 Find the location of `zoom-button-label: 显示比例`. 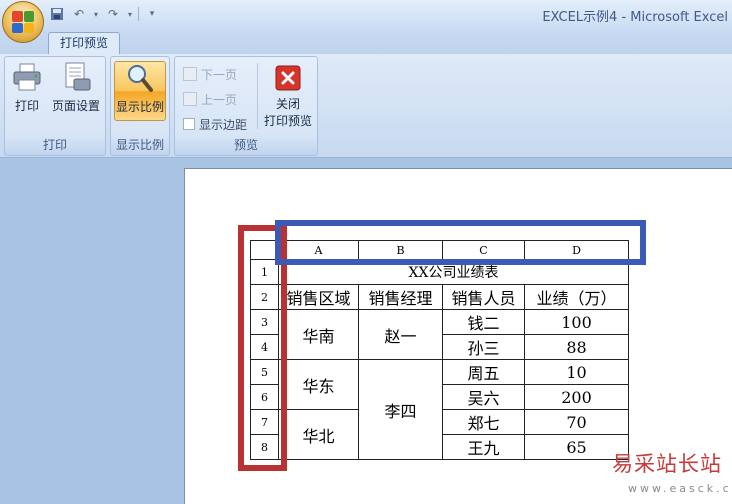

zoom-button-label: 显示比例 is located at coordinates (139, 107).